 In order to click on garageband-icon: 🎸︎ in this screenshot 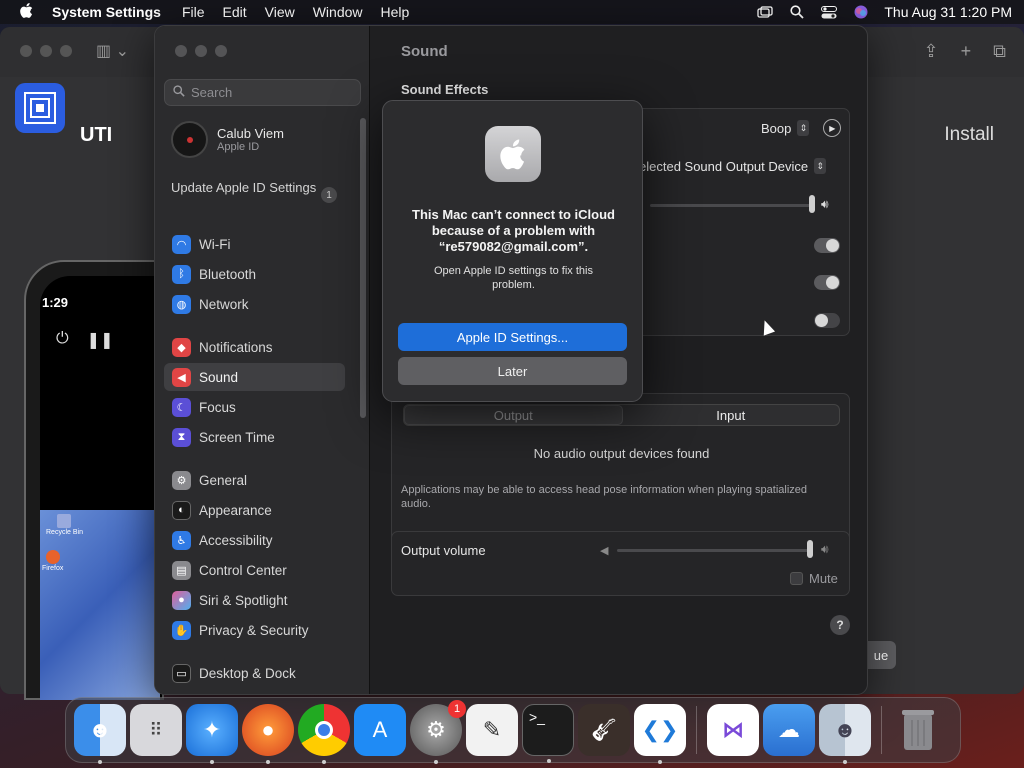, I will do `click(604, 730)`.